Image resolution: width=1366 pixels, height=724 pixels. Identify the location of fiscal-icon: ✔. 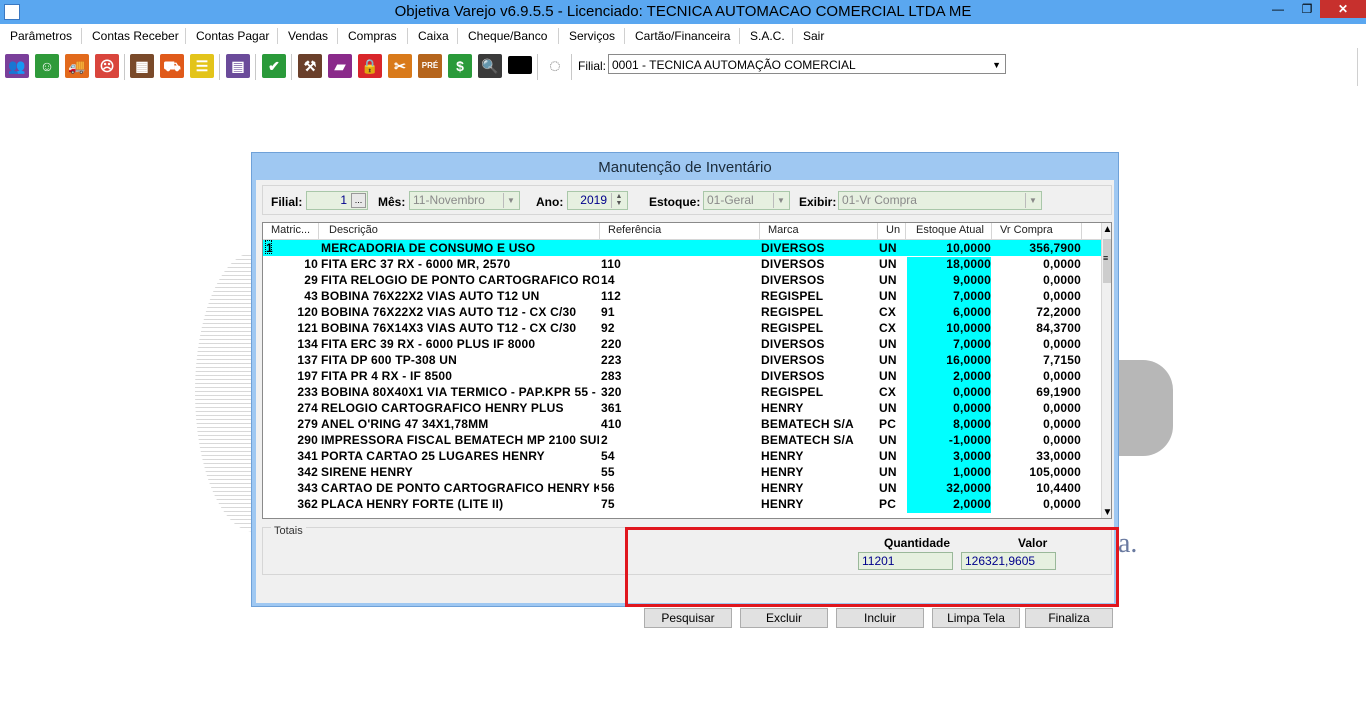
(274, 66).